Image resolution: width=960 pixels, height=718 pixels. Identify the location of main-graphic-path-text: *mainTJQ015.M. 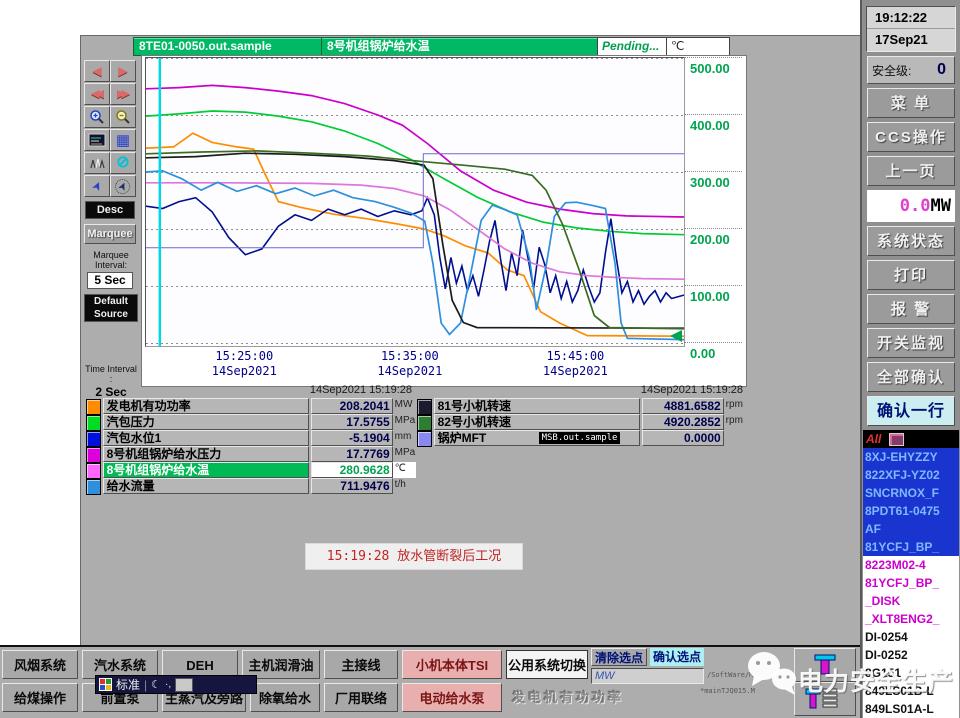
(727, 691).